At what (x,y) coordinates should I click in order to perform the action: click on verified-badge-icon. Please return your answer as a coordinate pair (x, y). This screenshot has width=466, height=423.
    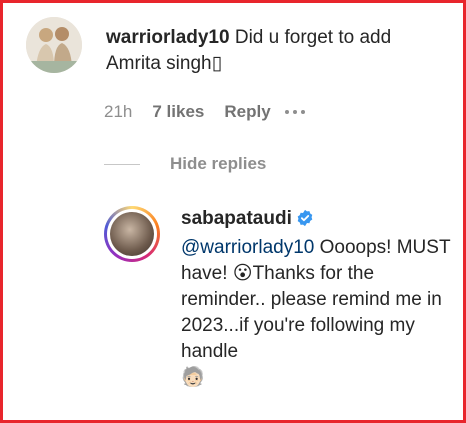
    Looking at the image, I should click on (305, 222).